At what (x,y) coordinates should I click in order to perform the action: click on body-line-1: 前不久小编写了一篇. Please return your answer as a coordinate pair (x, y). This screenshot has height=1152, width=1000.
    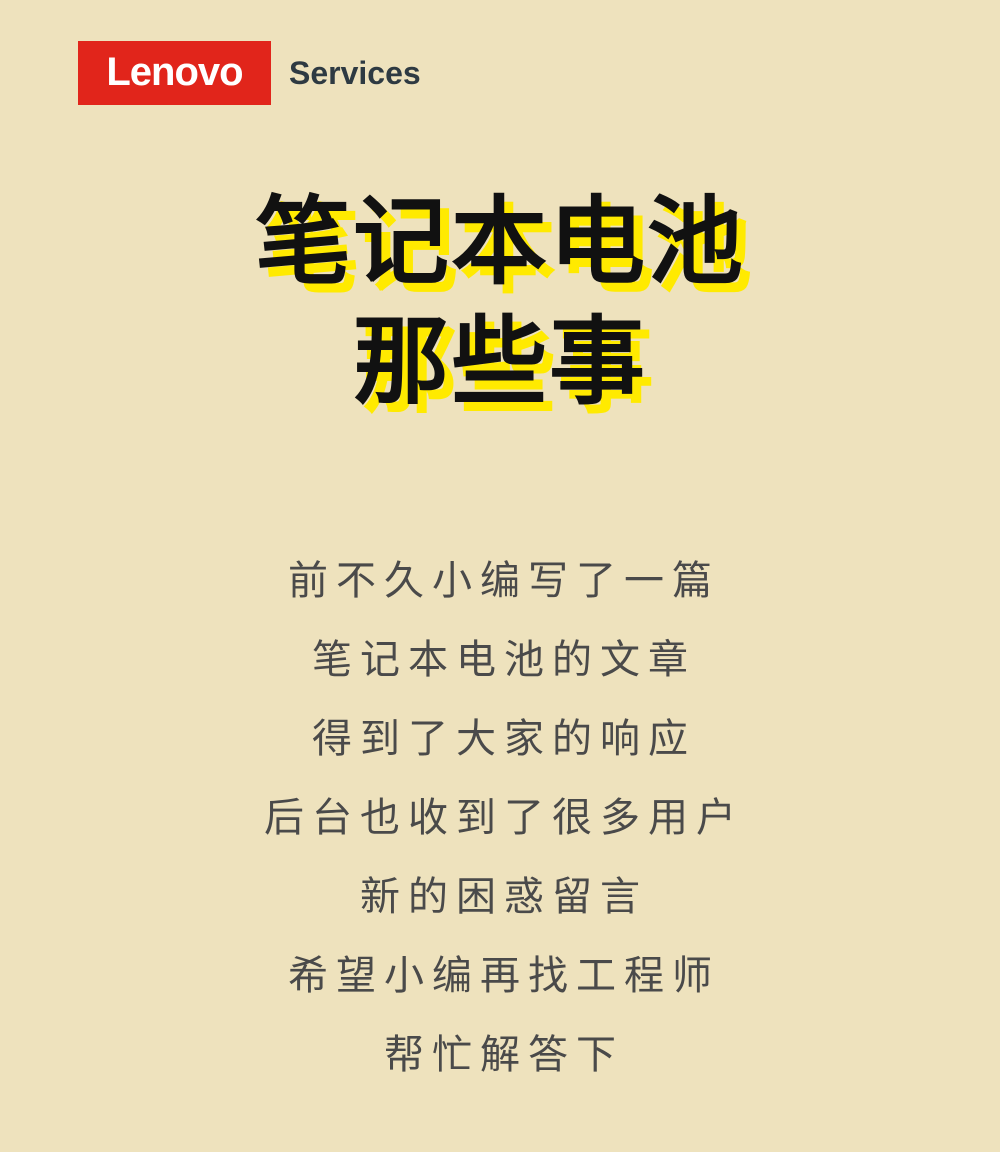
    Looking at the image, I should click on (504, 581).